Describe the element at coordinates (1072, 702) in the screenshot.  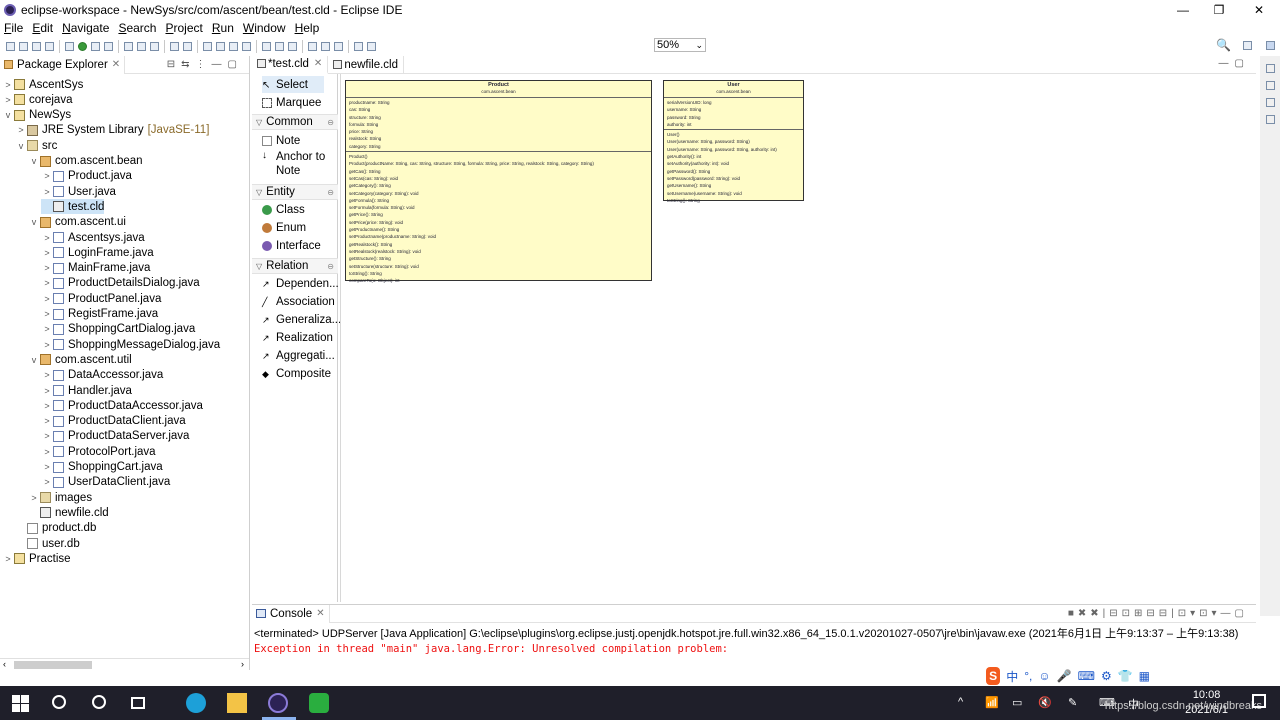
I see `pen-icon: ✎` at that location.